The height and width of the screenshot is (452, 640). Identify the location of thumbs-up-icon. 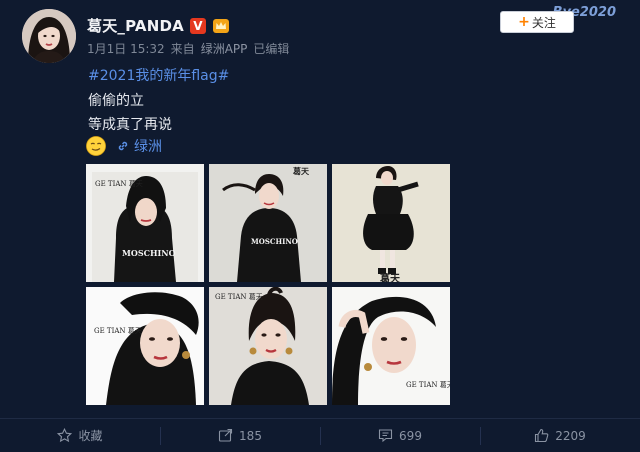
(542, 435).